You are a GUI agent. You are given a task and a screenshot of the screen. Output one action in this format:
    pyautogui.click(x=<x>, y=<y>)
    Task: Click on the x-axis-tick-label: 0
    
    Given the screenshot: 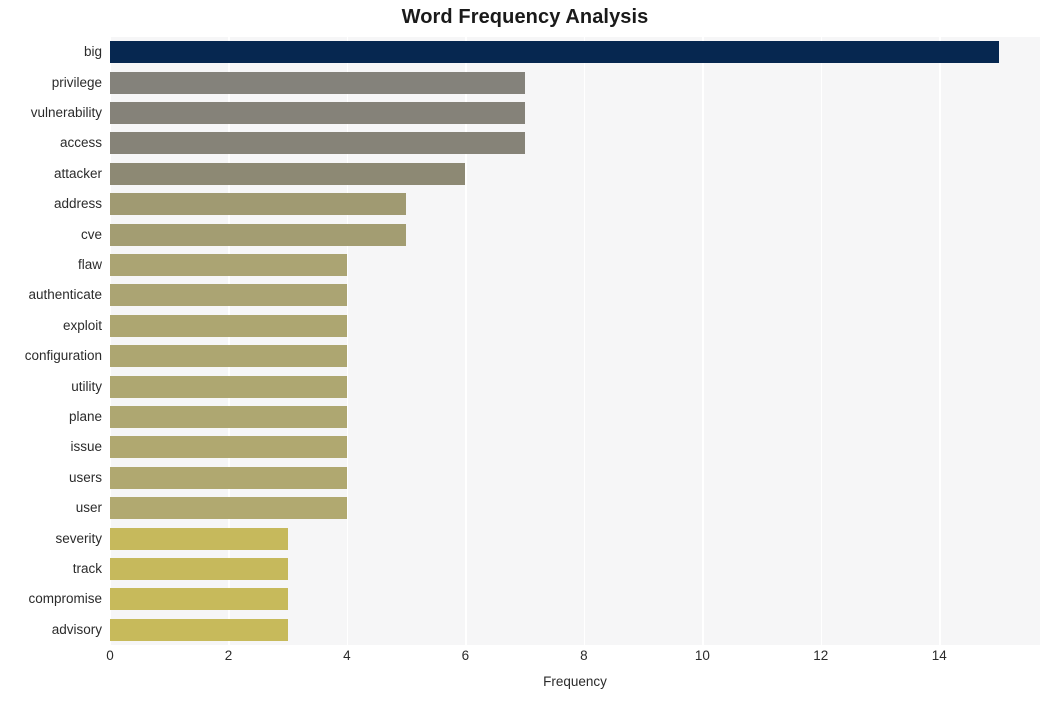 What is the action you would take?
    pyautogui.click(x=110, y=655)
    